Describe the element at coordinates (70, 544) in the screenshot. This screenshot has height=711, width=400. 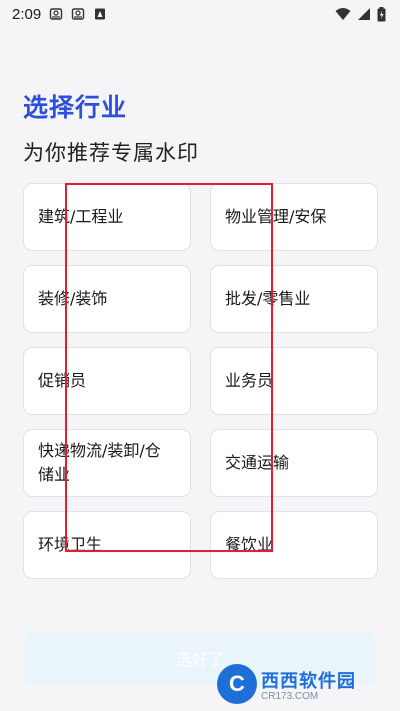
I see `industry-label: 环境卫生` at that location.